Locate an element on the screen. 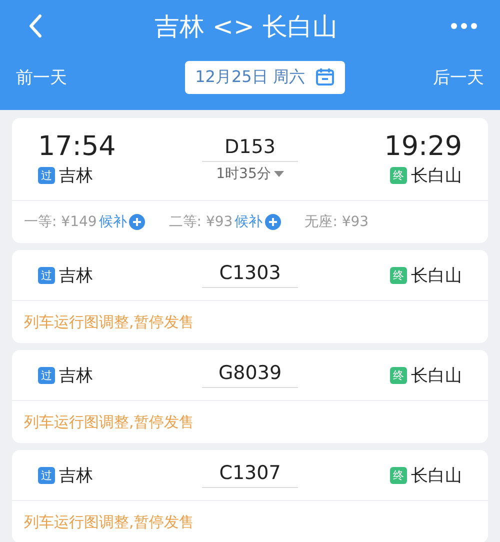 The image size is (500, 542). previous-day-button: 前一天 is located at coordinates (41, 77).